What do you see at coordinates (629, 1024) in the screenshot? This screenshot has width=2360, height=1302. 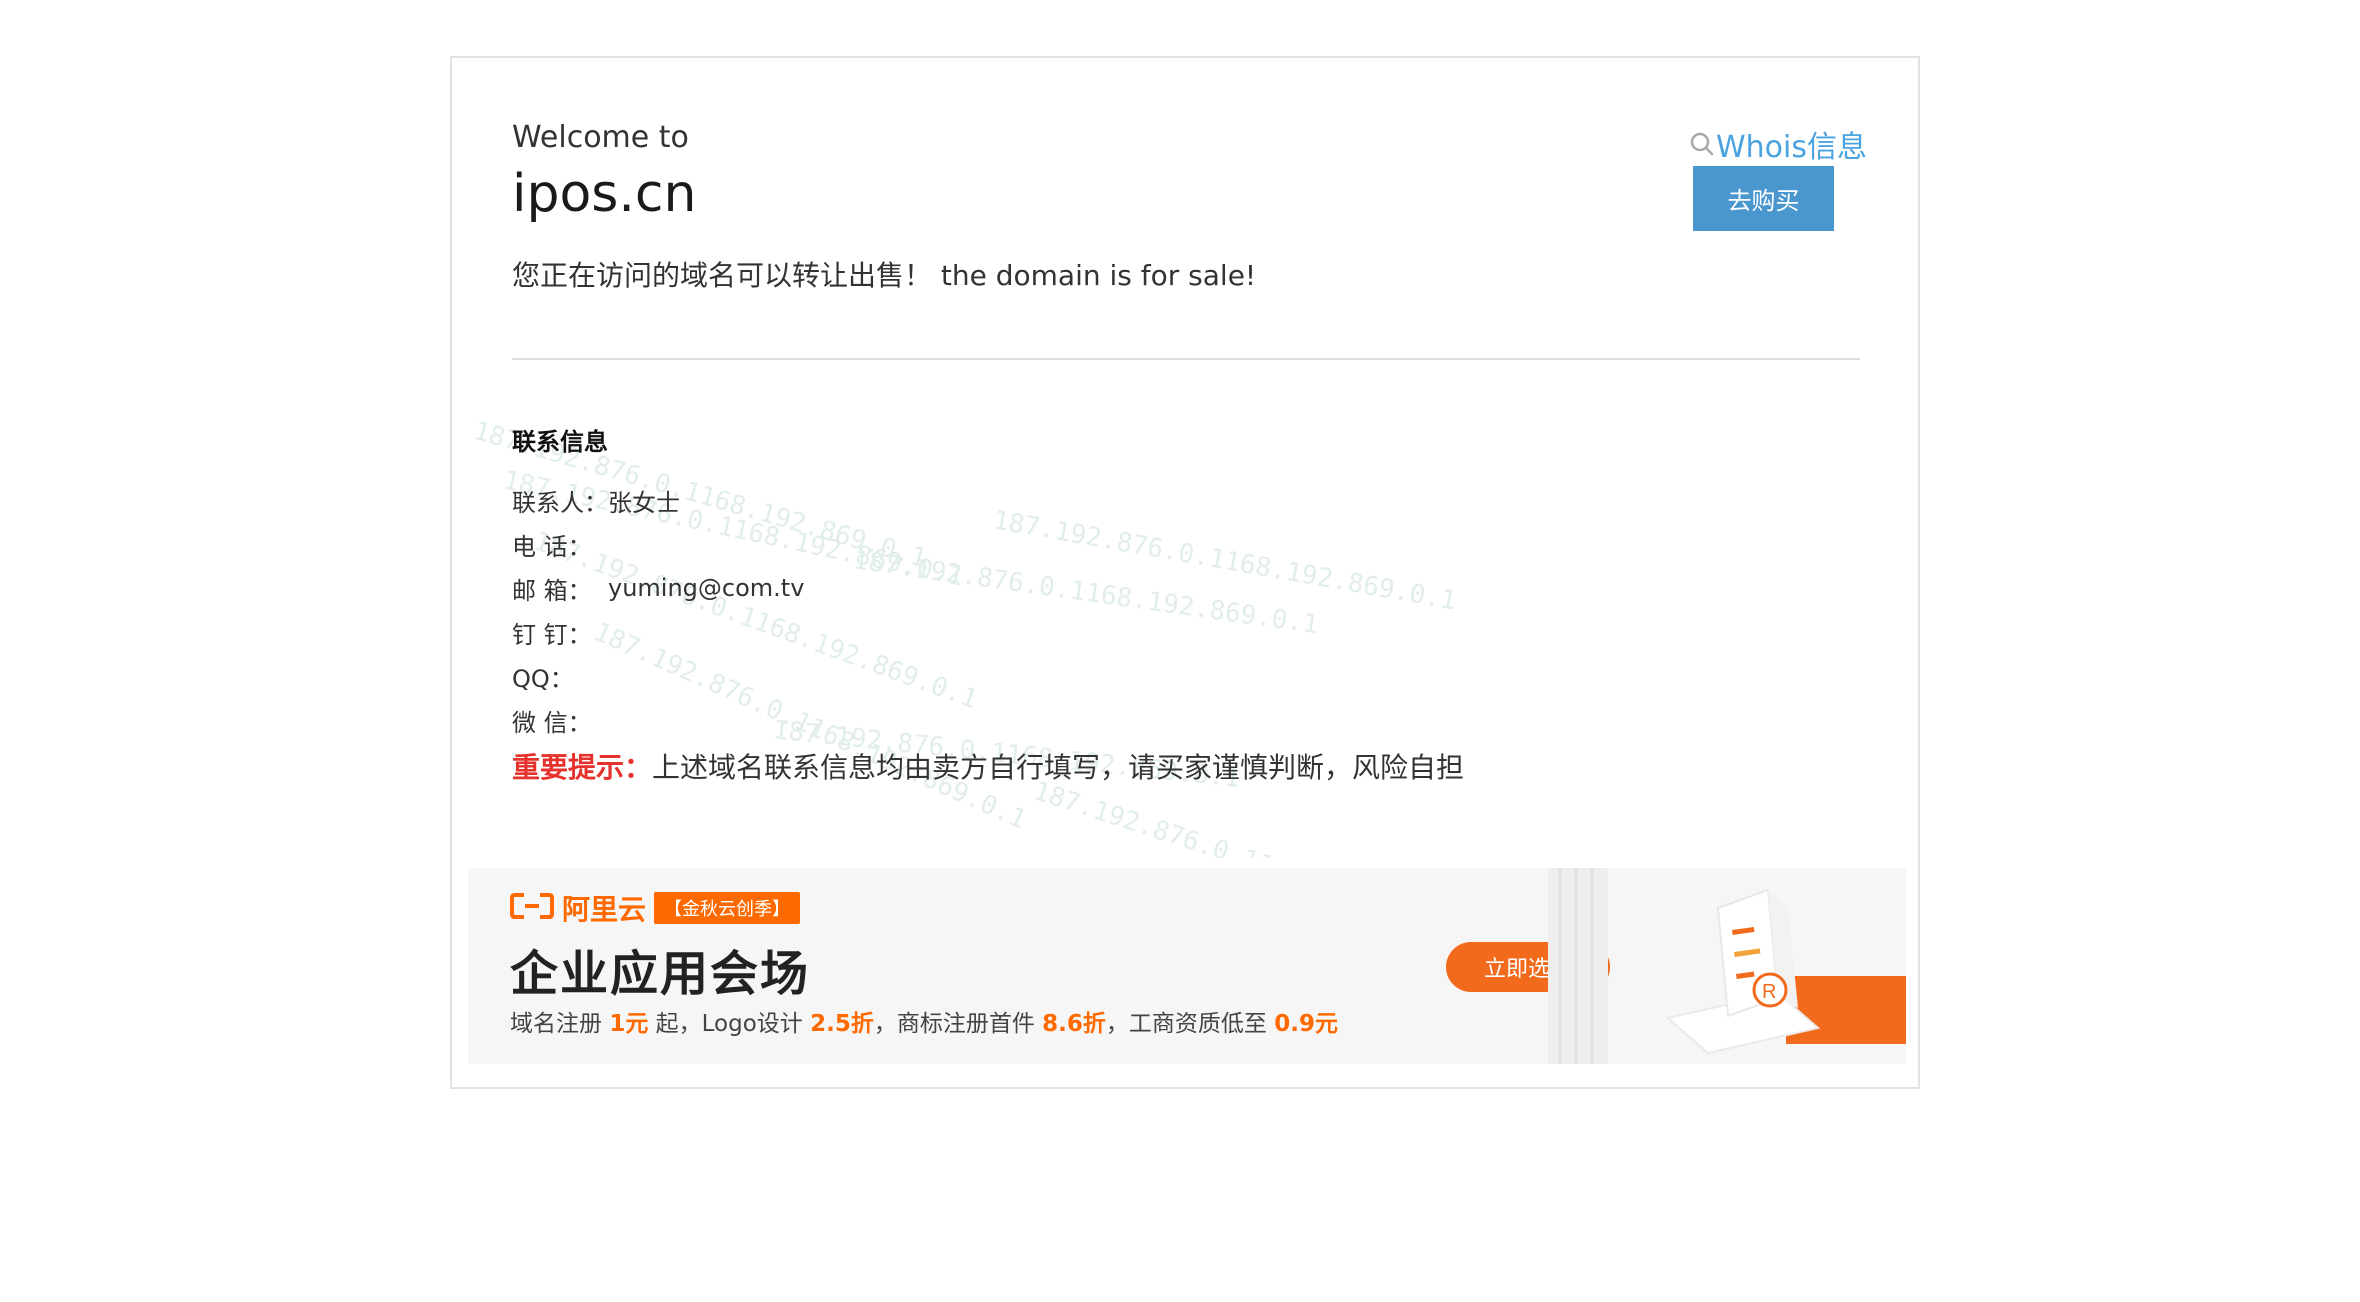 I see `desc-price: 1元` at bounding box center [629, 1024].